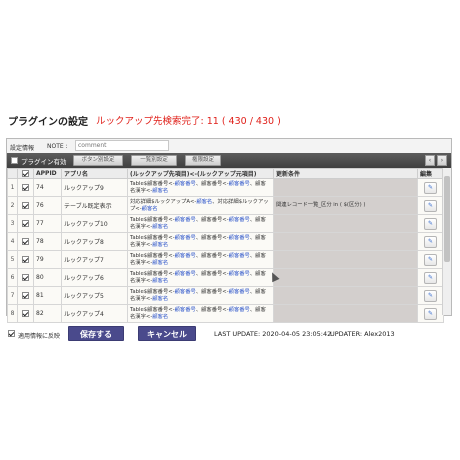  Describe the element at coordinates (96, 333) in the screenshot. I see `save-button: 保存する` at that location.